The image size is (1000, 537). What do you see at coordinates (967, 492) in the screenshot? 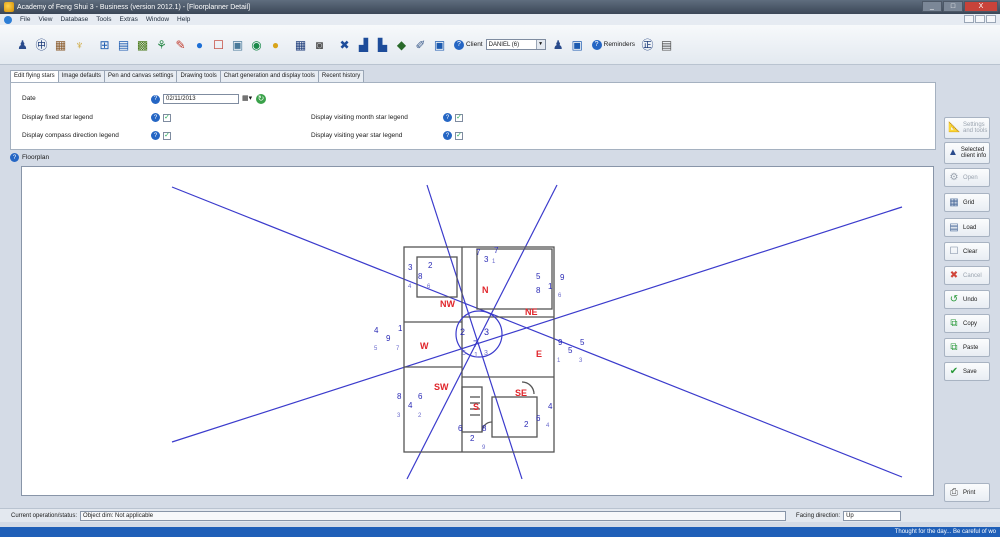
I see `print-button: ⎙ Print` at bounding box center [967, 492].